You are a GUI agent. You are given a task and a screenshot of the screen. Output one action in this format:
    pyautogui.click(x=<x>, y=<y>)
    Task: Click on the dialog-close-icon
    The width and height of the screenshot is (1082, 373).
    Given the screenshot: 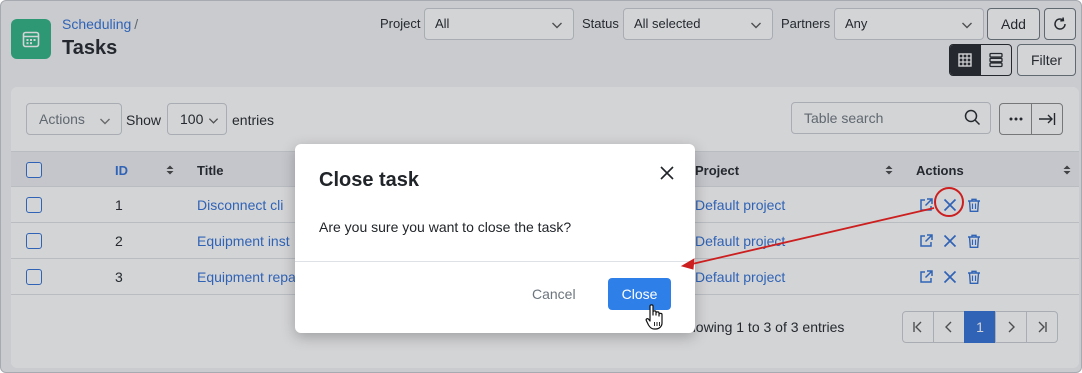 What is the action you would take?
    pyautogui.click(x=667, y=173)
    